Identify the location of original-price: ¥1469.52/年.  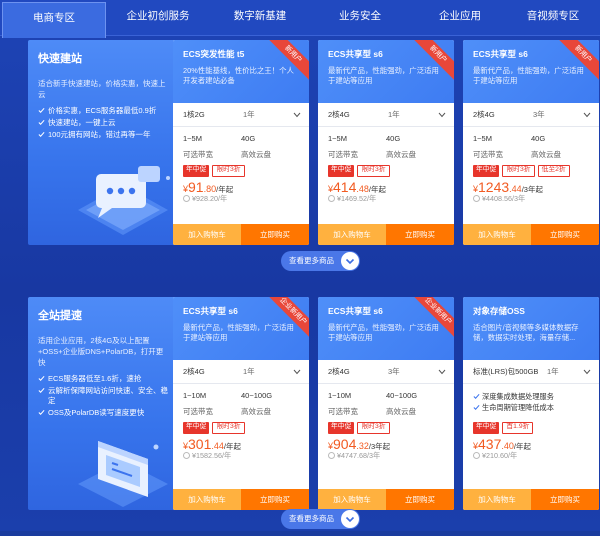
(386, 199).